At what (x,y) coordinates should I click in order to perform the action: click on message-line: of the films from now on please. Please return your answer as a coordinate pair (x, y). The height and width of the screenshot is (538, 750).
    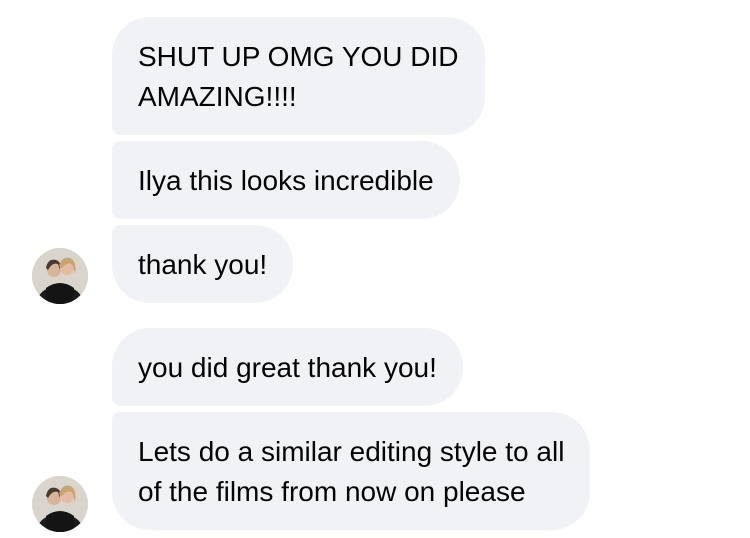
    Looking at the image, I should click on (332, 491).